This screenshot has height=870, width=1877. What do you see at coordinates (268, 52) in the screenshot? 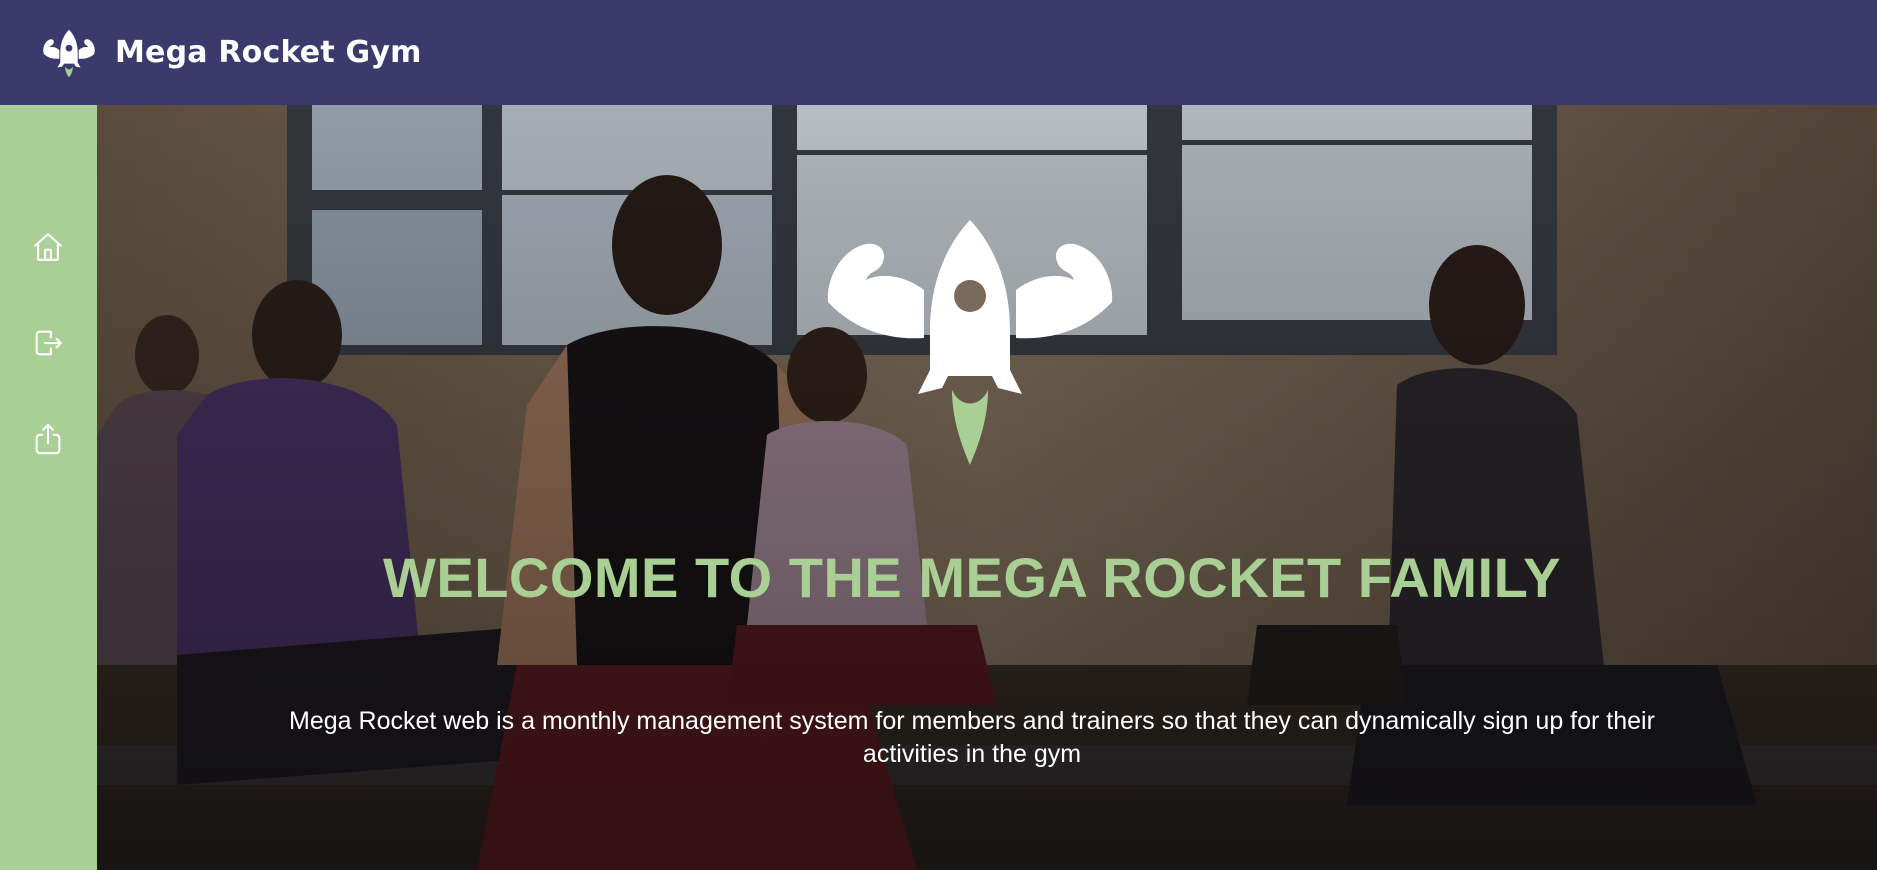
I see `brand-name: Mega Rocket Gym` at bounding box center [268, 52].